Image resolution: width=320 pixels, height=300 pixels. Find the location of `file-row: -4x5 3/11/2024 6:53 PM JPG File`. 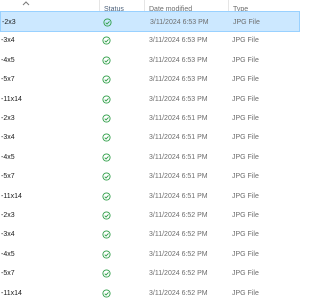

file-row: -4x5 3/11/2024 6:53 PM JPG File is located at coordinates (150, 60).